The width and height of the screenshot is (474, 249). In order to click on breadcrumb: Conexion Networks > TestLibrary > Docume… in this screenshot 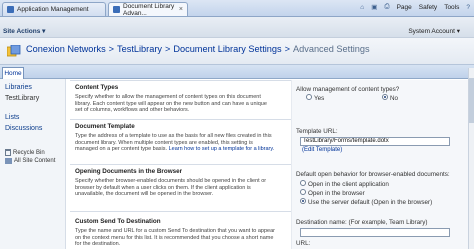, I will do `click(198, 49)`.